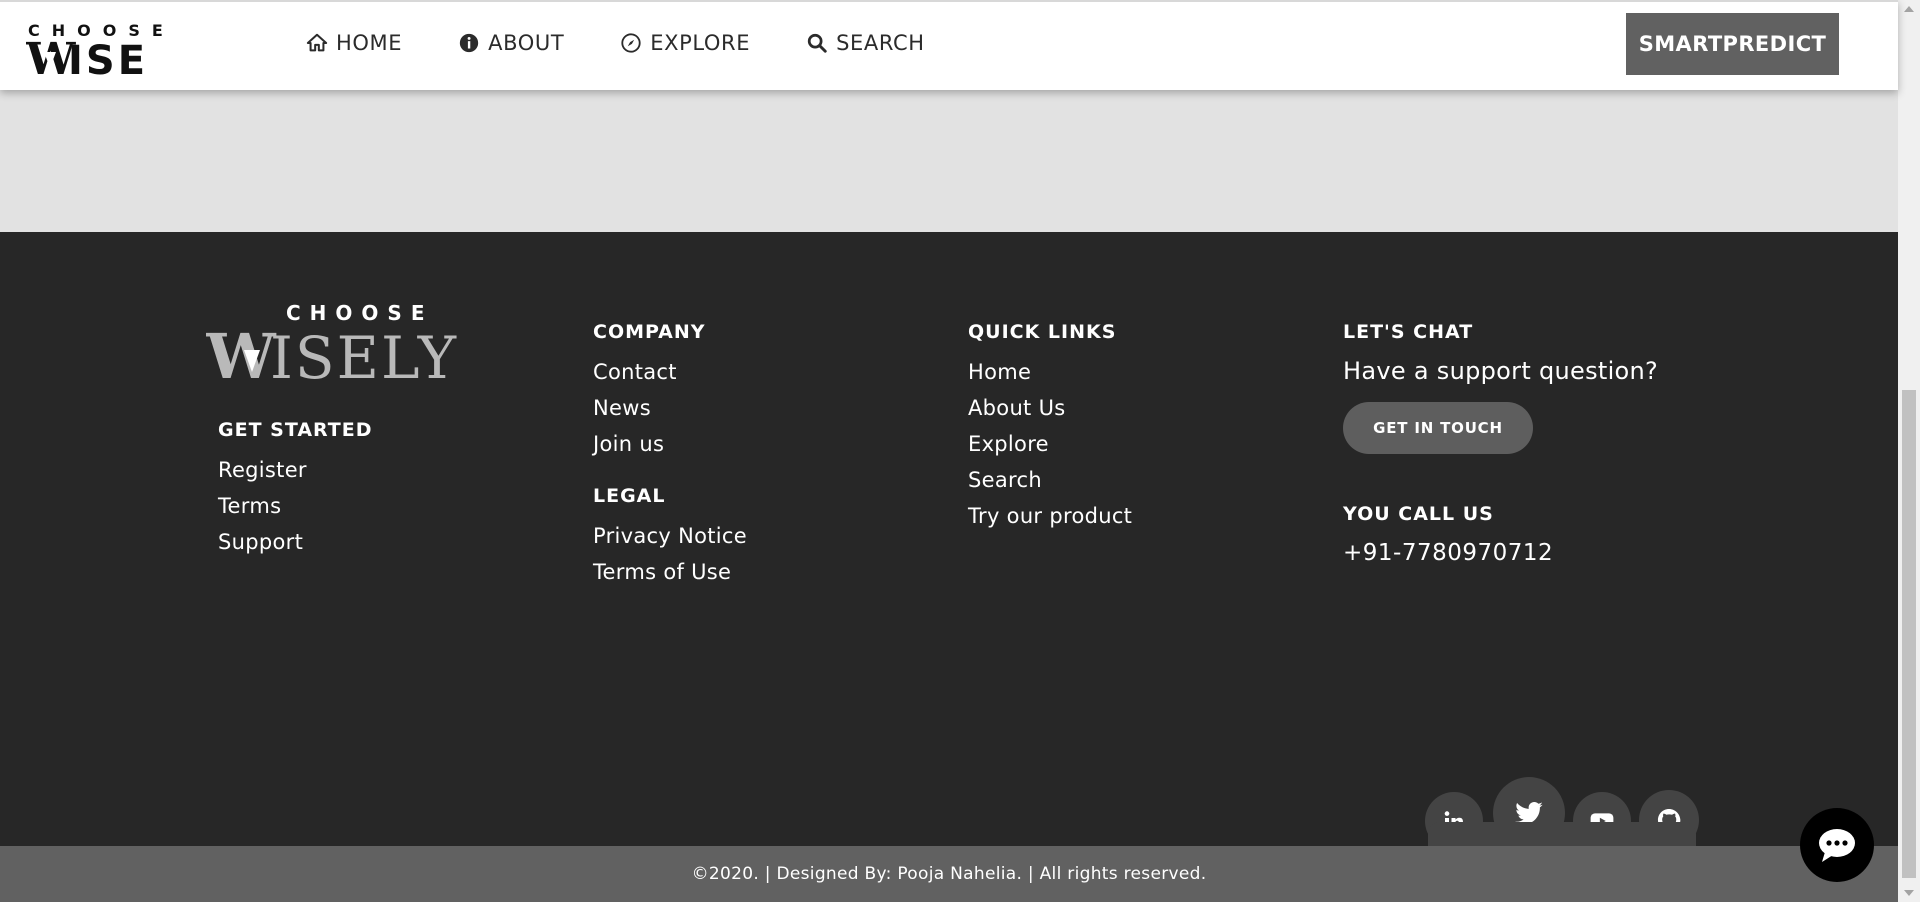 This screenshot has height=902, width=1920. What do you see at coordinates (670, 536) in the screenshot?
I see `privacy-notice-link: Privacy Notice` at bounding box center [670, 536].